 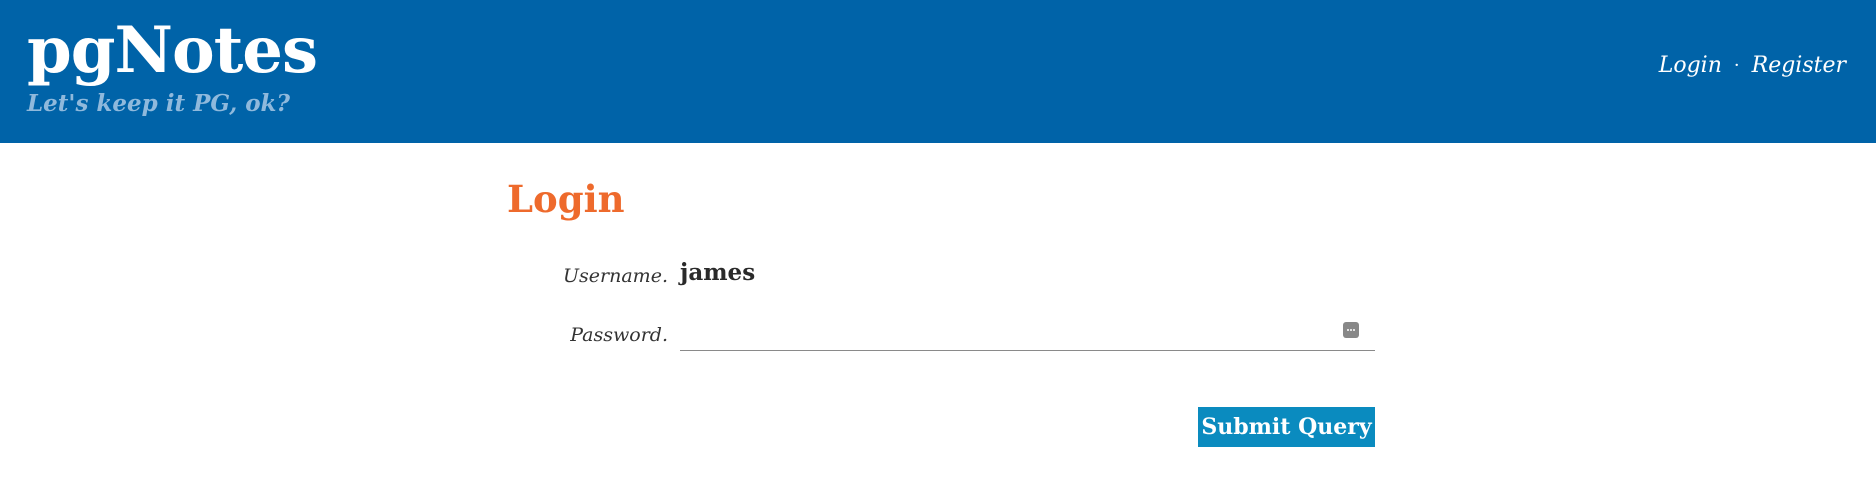 What do you see at coordinates (1286, 427) in the screenshot?
I see `submit-button: Submit Query` at bounding box center [1286, 427].